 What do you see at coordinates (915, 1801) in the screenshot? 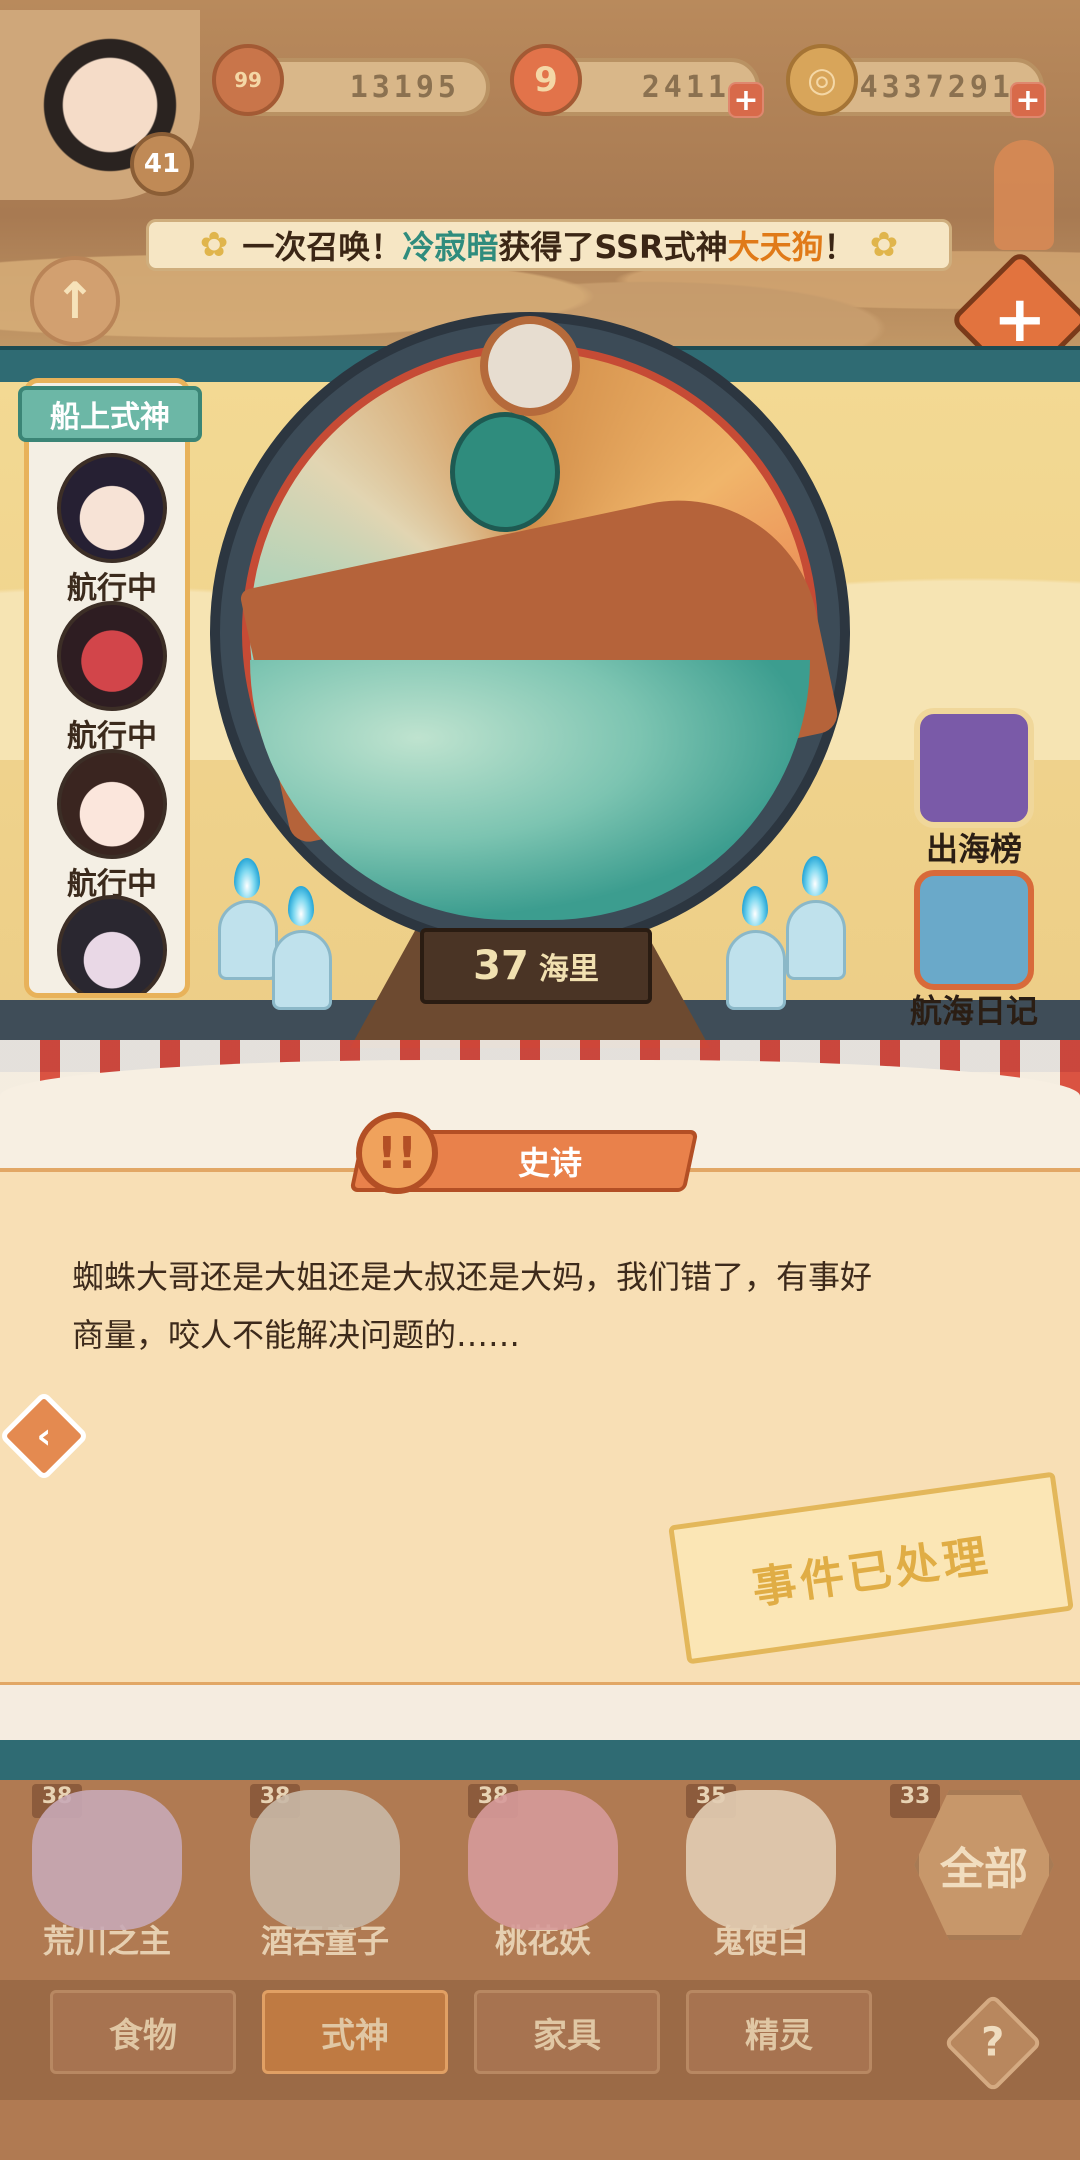
I see `shikigami-level: 33` at bounding box center [915, 1801].